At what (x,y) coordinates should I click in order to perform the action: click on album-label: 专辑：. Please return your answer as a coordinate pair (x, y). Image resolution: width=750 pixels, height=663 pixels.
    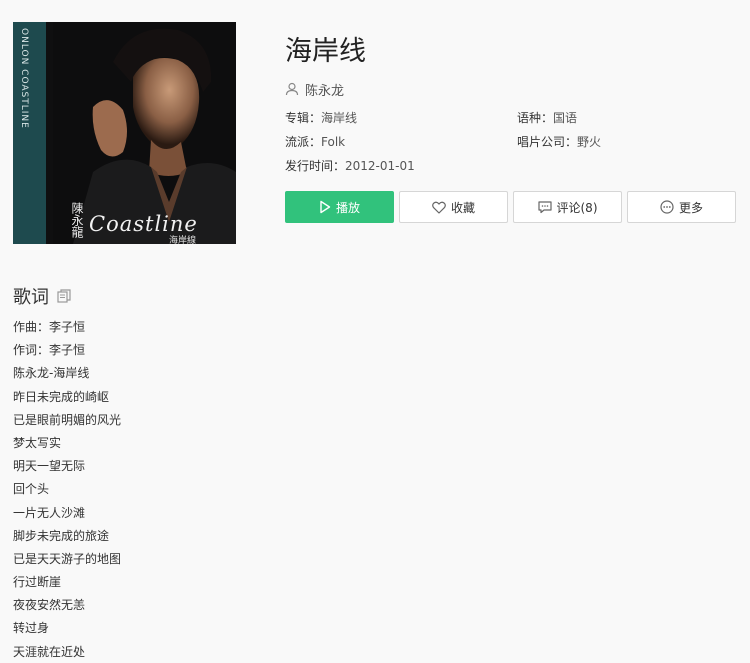
    Looking at the image, I should click on (303, 118).